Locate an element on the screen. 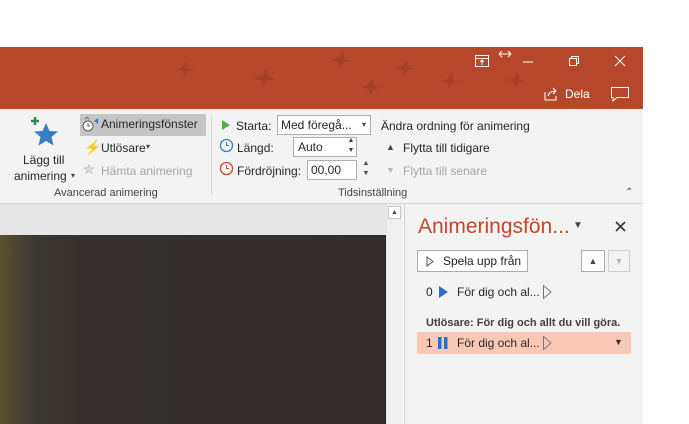  play-icon is located at coordinates (430, 261).